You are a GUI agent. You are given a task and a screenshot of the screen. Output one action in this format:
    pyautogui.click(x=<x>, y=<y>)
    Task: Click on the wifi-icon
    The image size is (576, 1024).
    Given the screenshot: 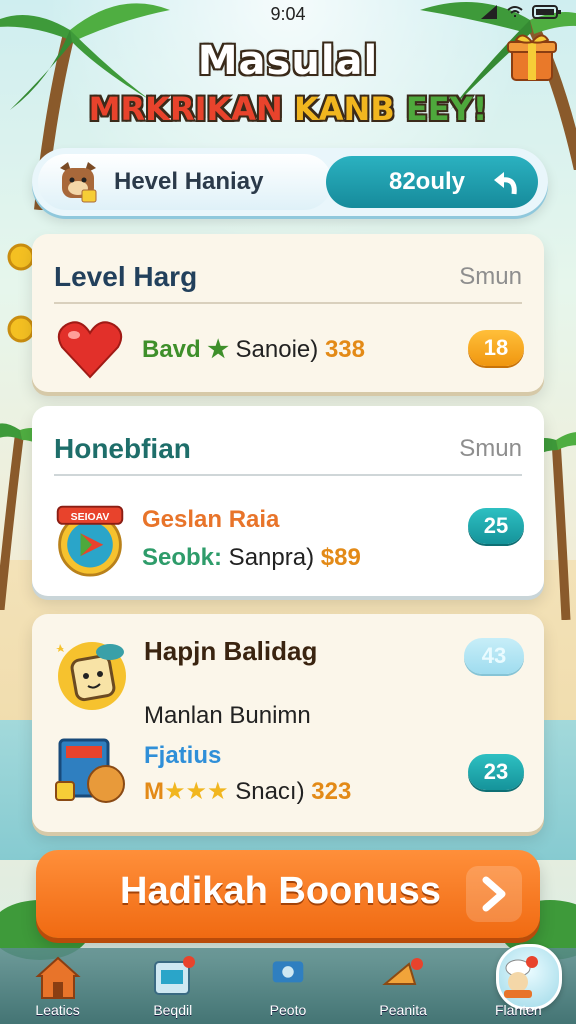 What is the action you would take?
    pyautogui.click(x=515, y=11)
    